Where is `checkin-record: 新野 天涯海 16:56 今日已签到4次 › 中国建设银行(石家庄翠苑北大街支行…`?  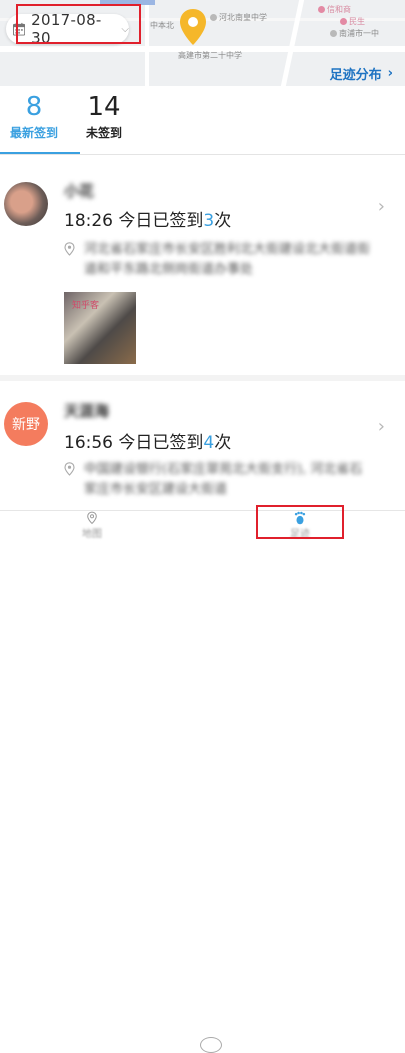 checkin-record: 新野 天涯海 16:56 今日已签到4次 › 中国建设银行(石家庄翠苑北大街支行… is located at coordinates (202, 447).